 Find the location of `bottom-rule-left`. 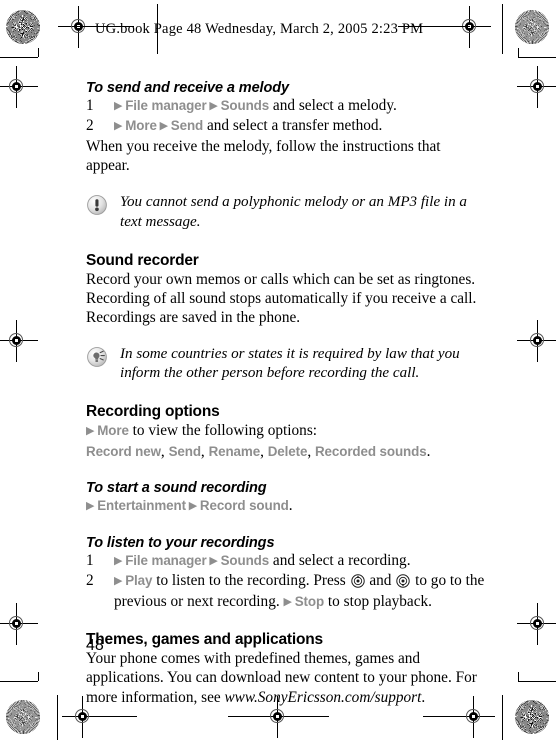

bottom-rule-left is located at coordinates (117, 716).